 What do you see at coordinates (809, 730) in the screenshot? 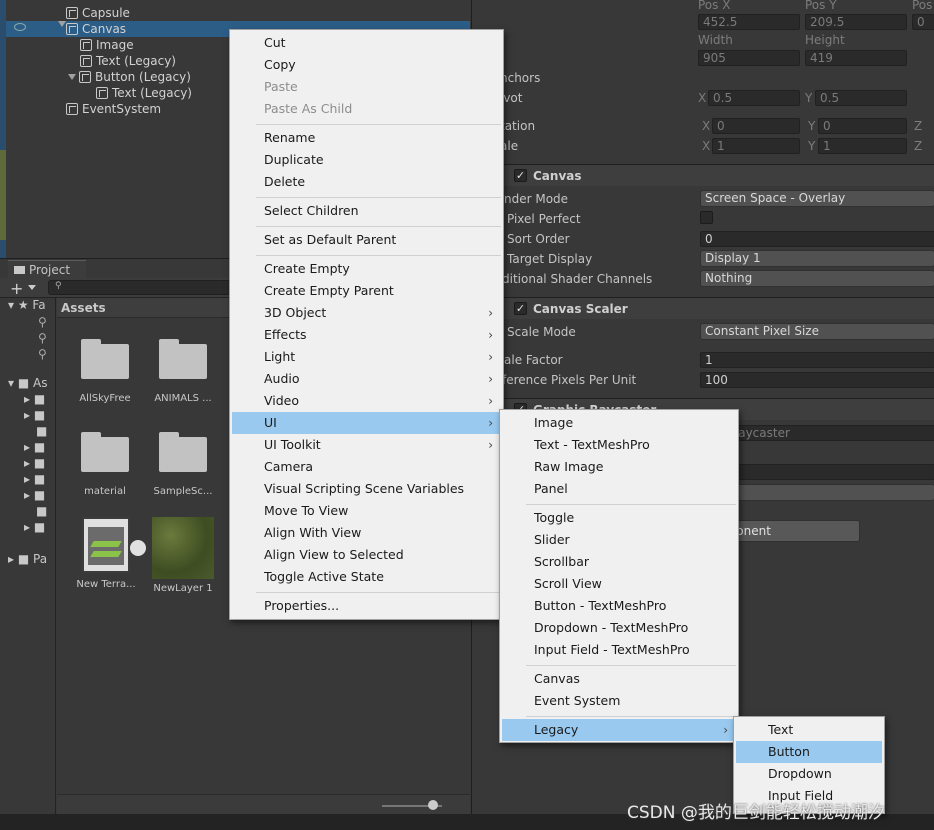
I see `menu-item-text: Text` at bounding box center [809, 730].